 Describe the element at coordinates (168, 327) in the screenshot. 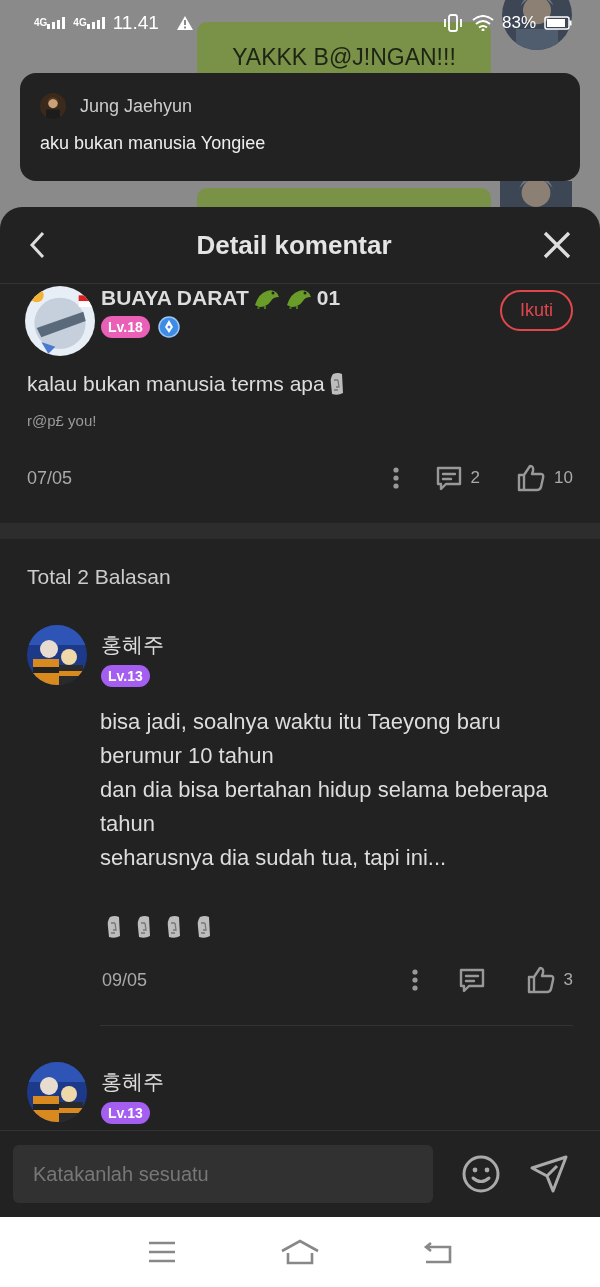

I see `pen-badge-icon` at that location.